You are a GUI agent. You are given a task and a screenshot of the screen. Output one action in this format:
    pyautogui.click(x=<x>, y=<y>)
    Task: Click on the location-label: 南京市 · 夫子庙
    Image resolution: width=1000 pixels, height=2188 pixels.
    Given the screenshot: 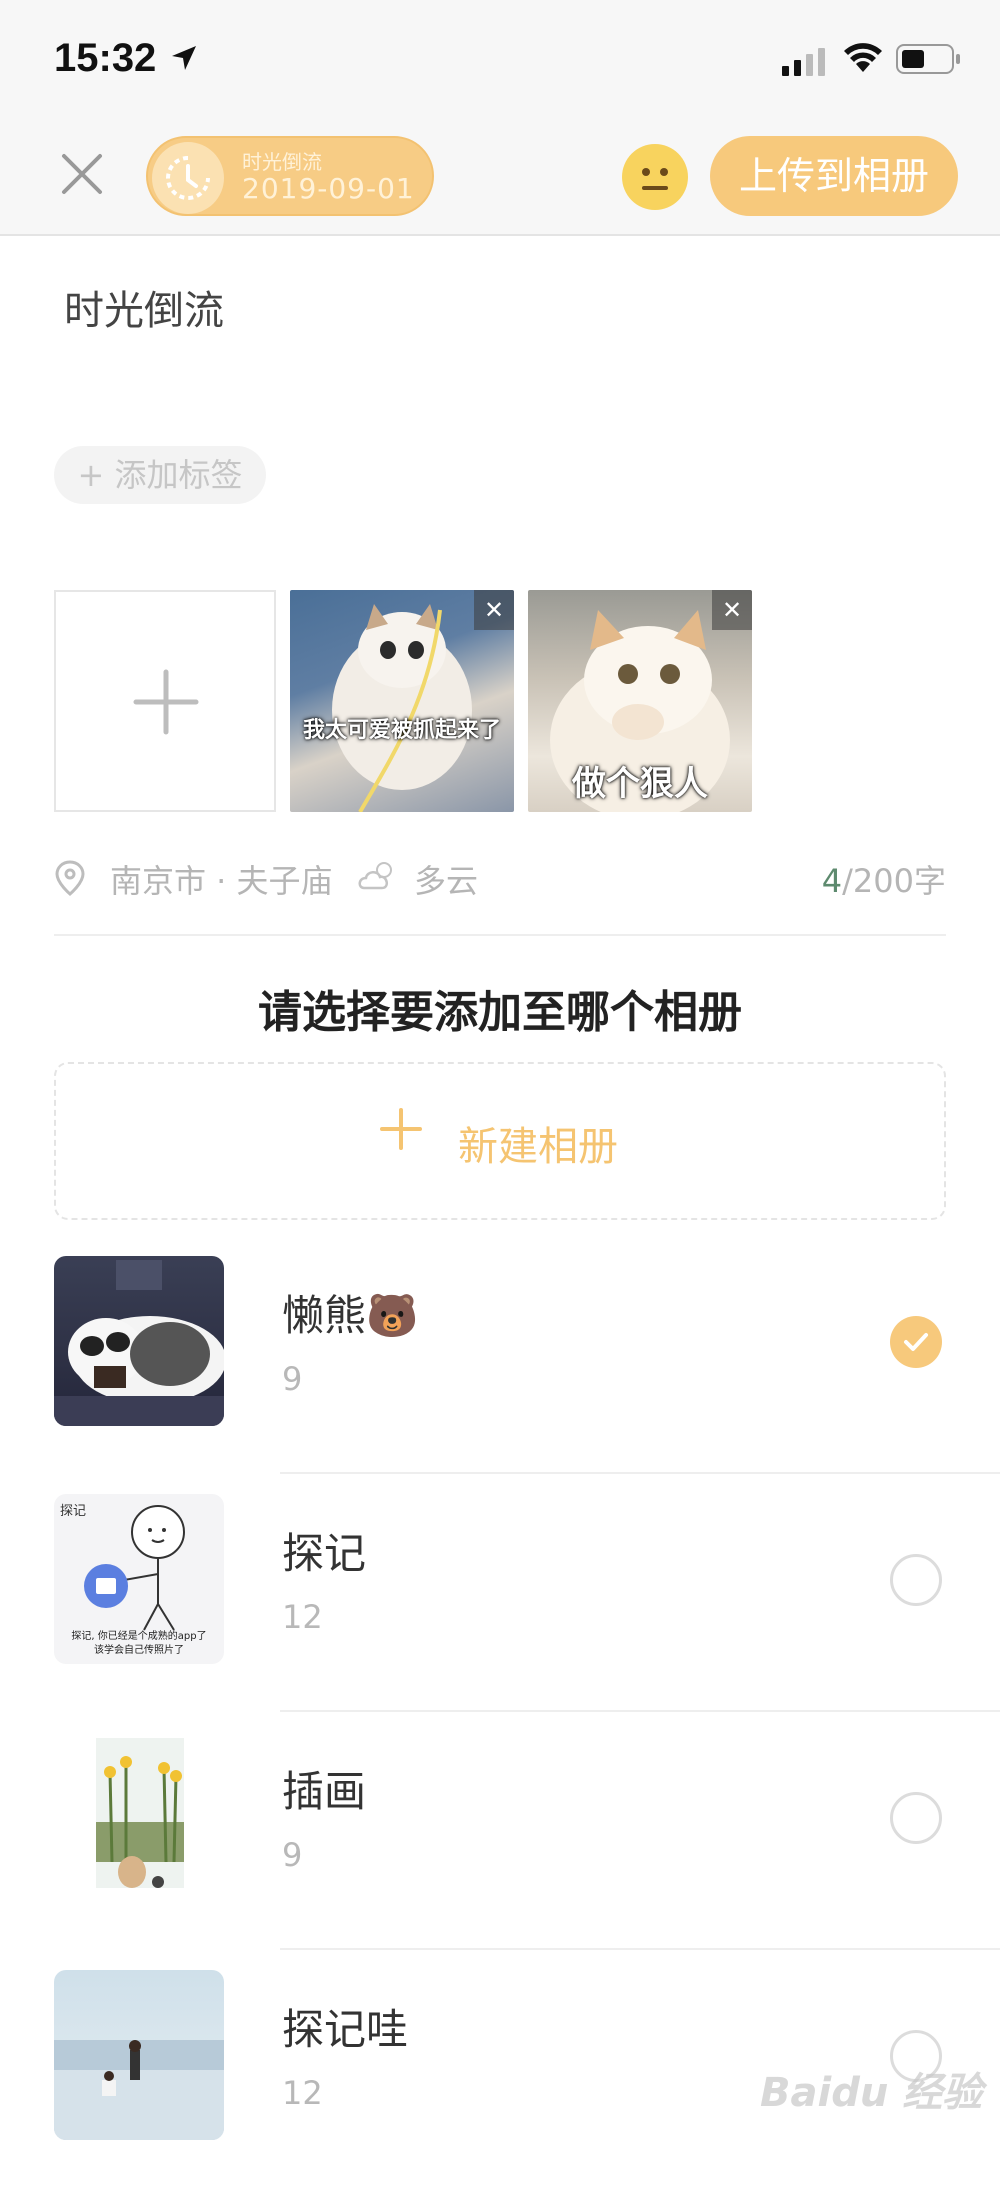 What is the action you would take?
    pyautogui.click(x=221, y=879)
    